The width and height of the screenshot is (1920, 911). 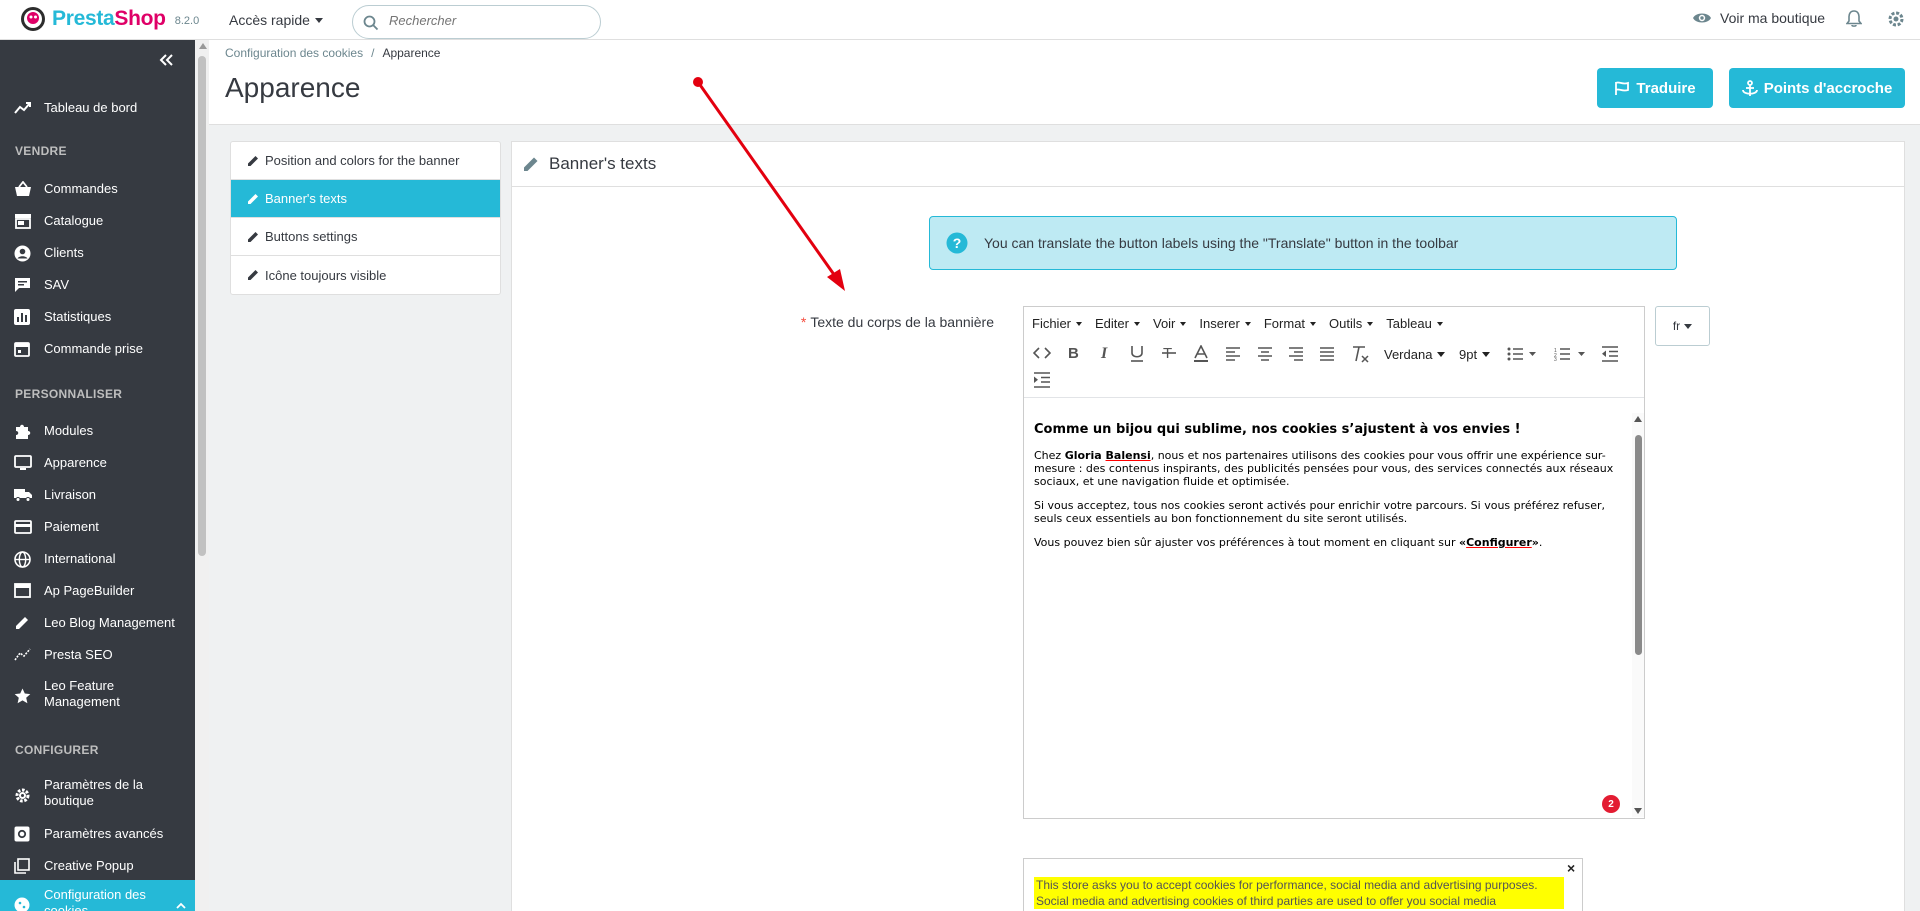 I want to click on sidebar-item-cookie-config: Configuration des cookies, so click(x=97, y=895).